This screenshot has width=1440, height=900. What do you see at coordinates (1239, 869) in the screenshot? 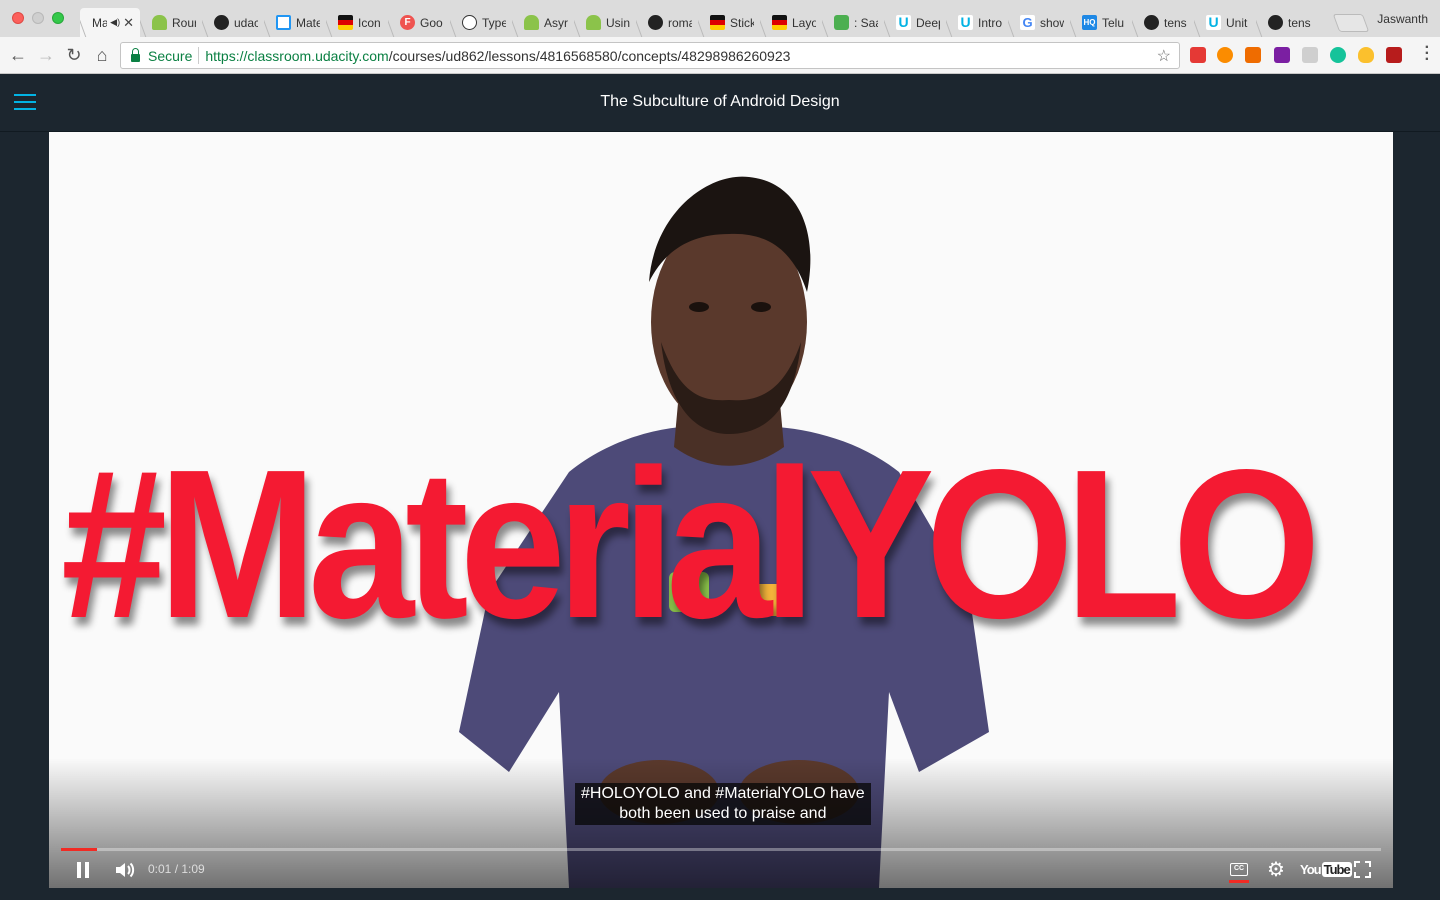
I see `closed-captions-button: CC` at bounding box center [1239, 869].